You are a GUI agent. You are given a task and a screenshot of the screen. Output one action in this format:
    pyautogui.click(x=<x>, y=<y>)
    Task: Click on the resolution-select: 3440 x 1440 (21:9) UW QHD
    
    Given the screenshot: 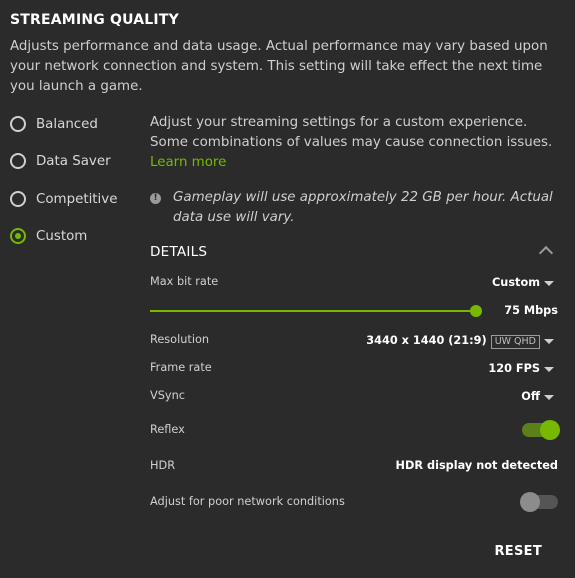 What is the action you would take?
    pyautogui.click(x=453, y=341)
    